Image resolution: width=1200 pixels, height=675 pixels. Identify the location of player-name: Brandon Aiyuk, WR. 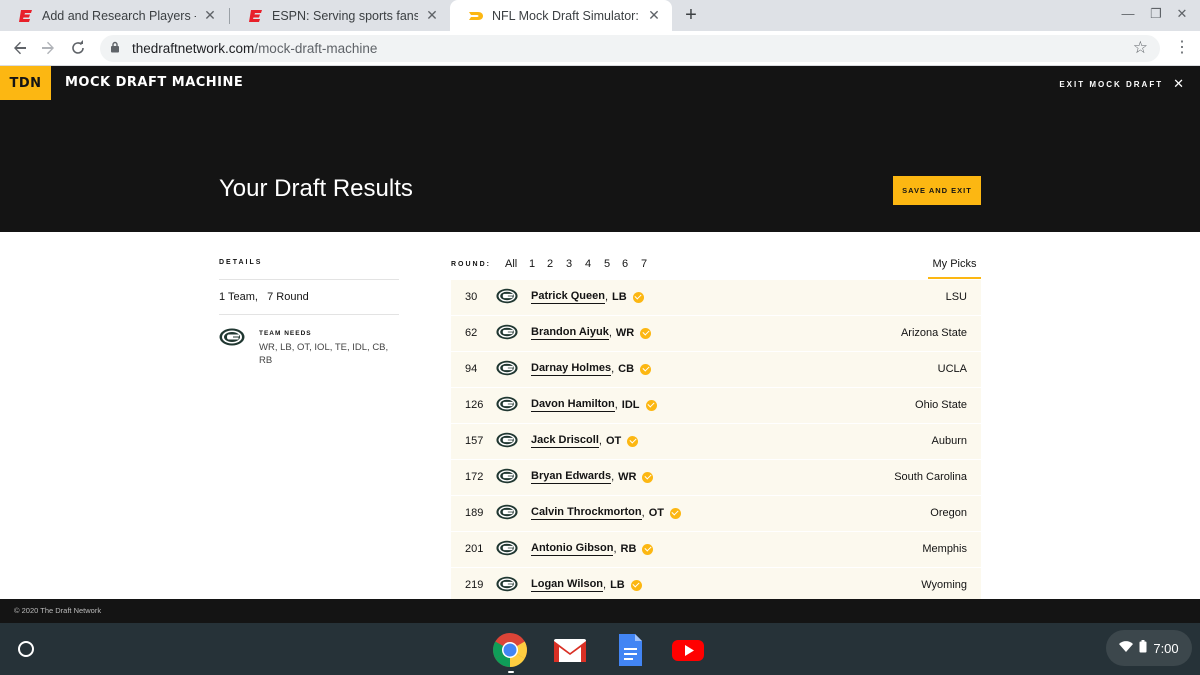
(591, 333).